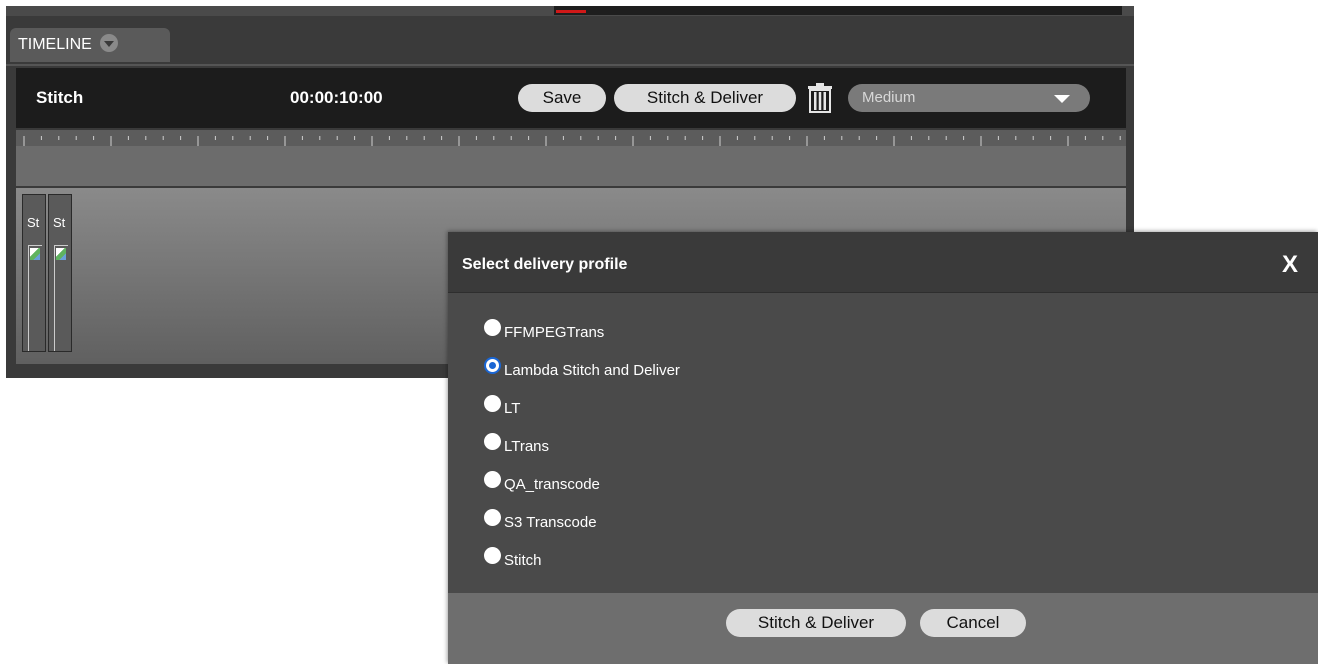 The height and width of the screenshot is (664, 1318). Describe the element at coordinates (816, 623) in the screenshot. I see `stitch-deliver-submit-button: Stitch & Deliver` at that location.